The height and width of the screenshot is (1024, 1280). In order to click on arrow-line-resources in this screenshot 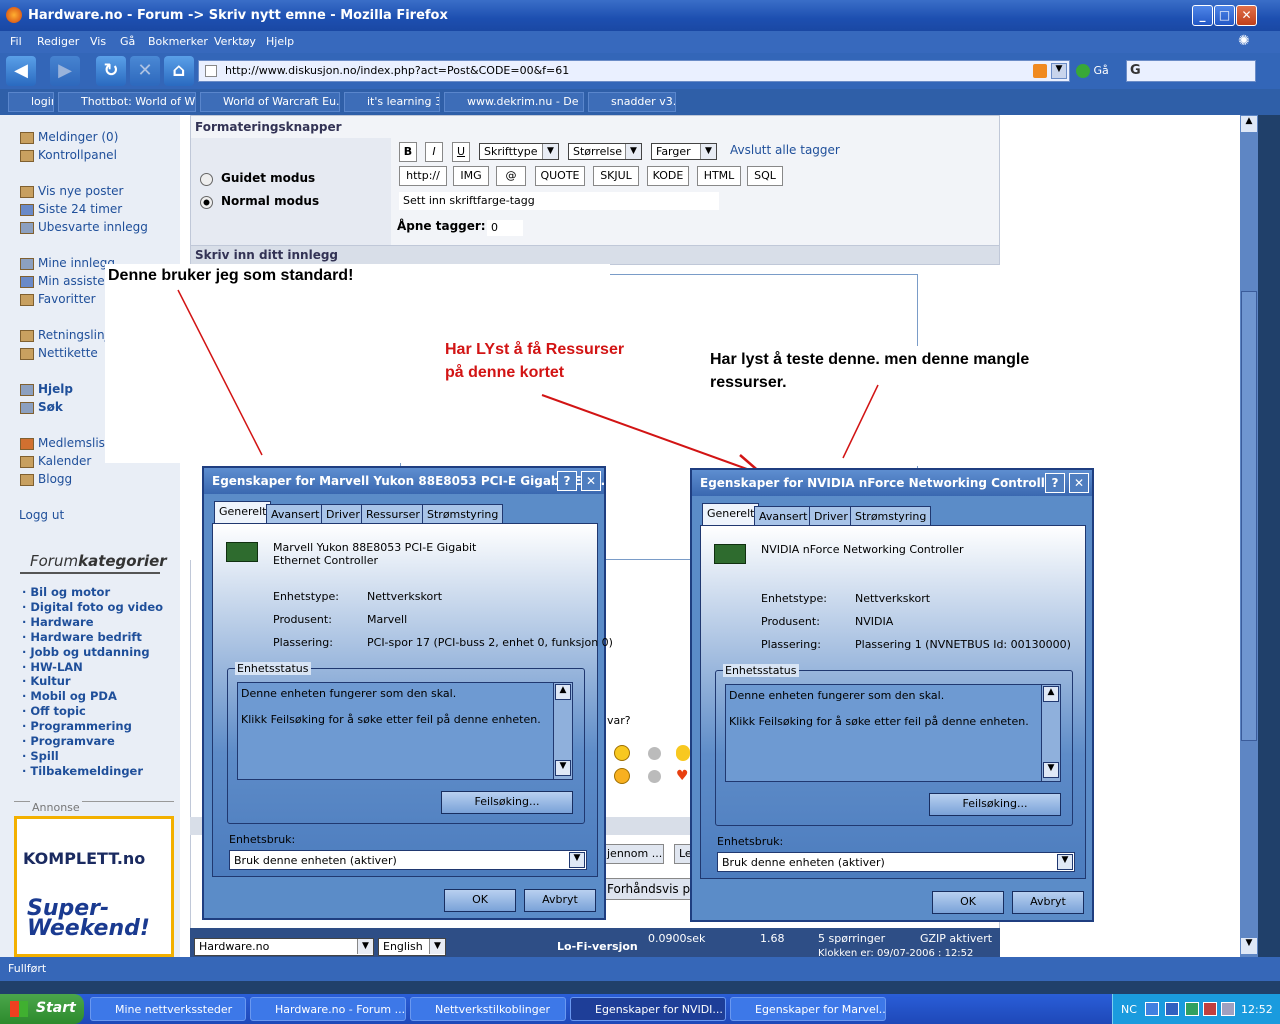, I will do `click(650, 434)`.